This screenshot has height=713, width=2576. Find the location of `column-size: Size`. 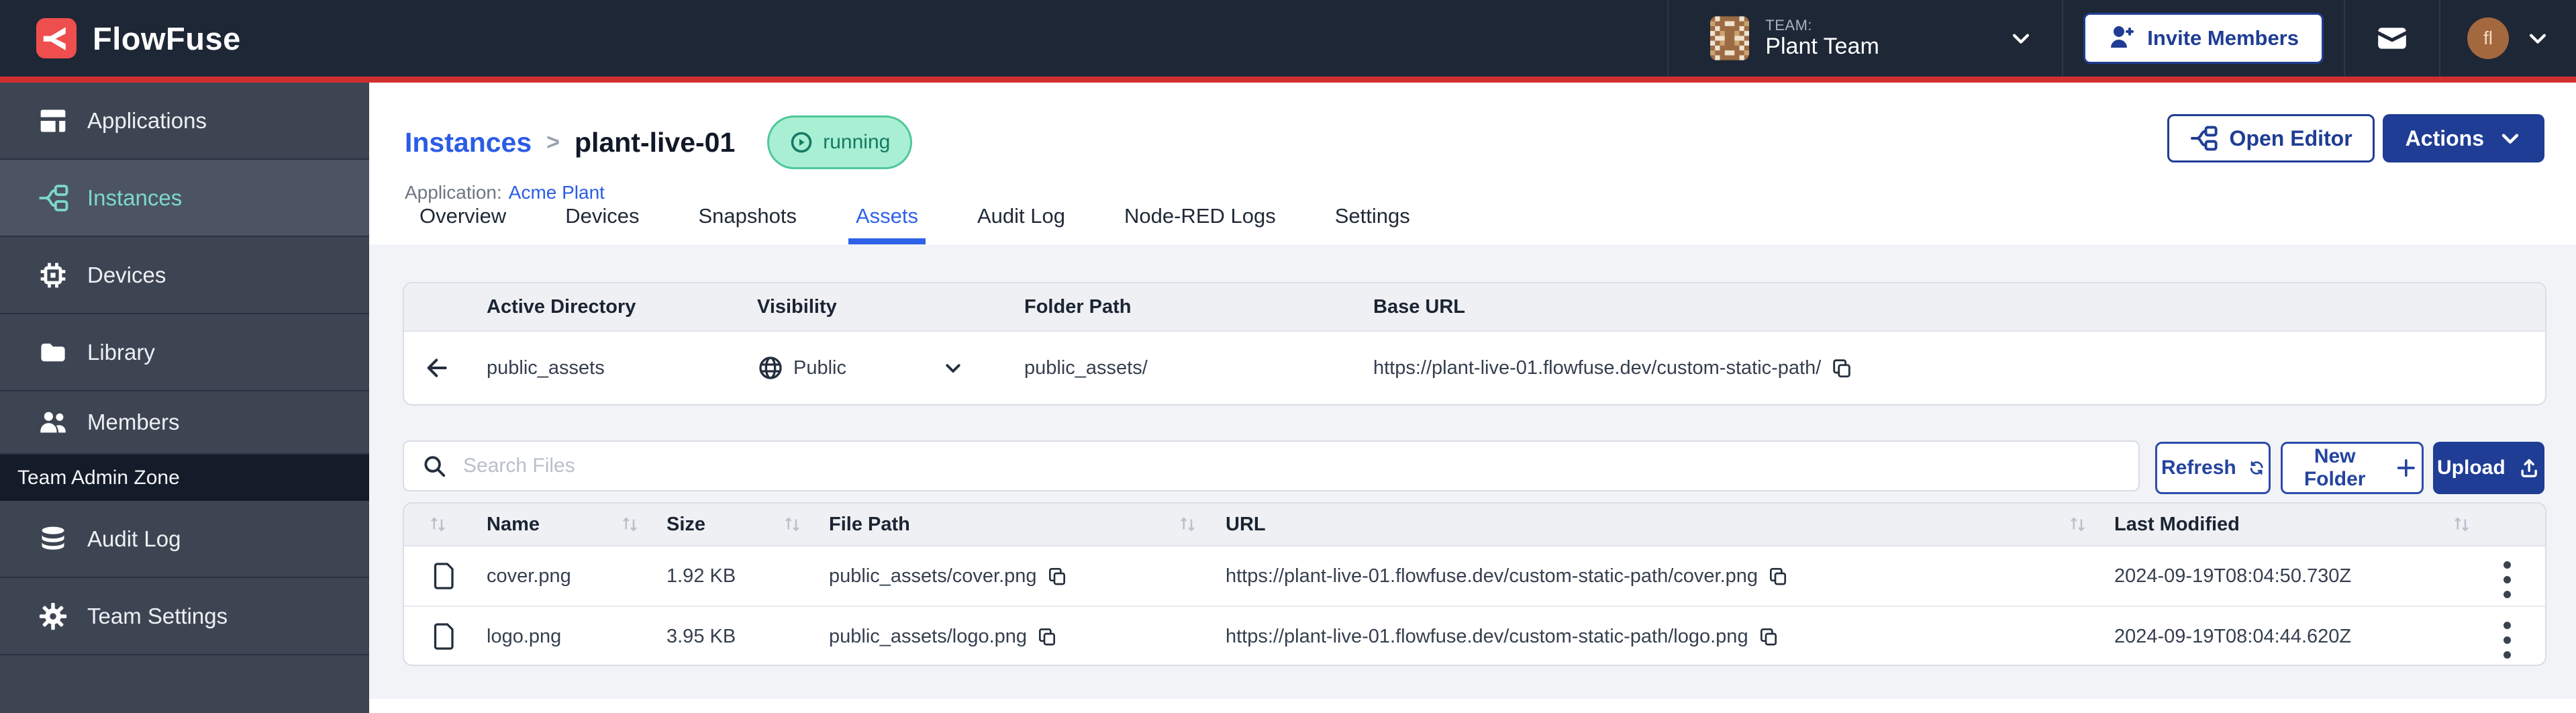

column-size: Size is located at coordinates (685, 524).